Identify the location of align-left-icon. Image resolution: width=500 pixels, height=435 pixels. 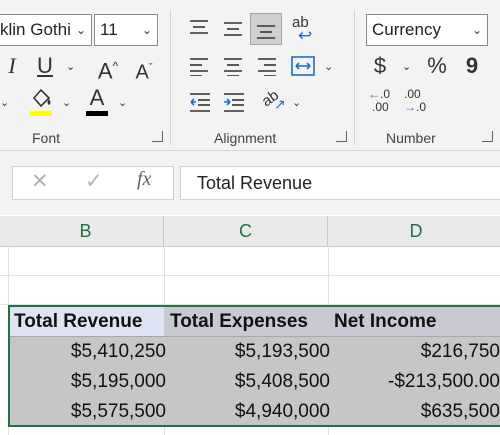
(199, 67).